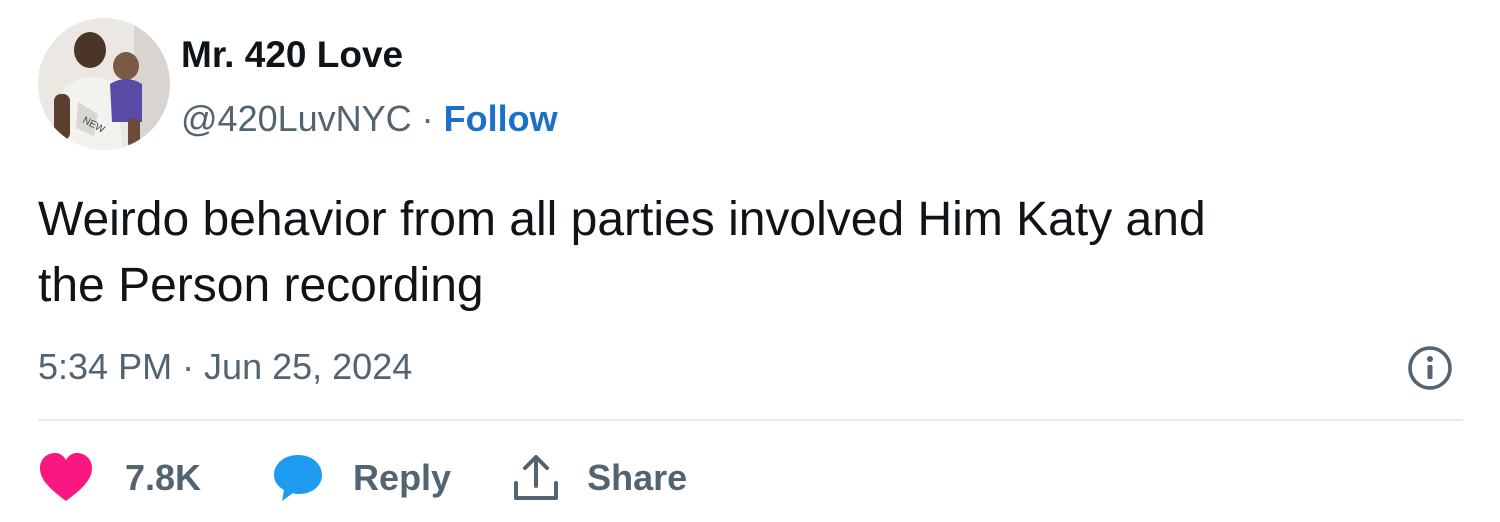 The image size is (1500, 522). I want to click on speech-bubble-icon, so click(298, 478).